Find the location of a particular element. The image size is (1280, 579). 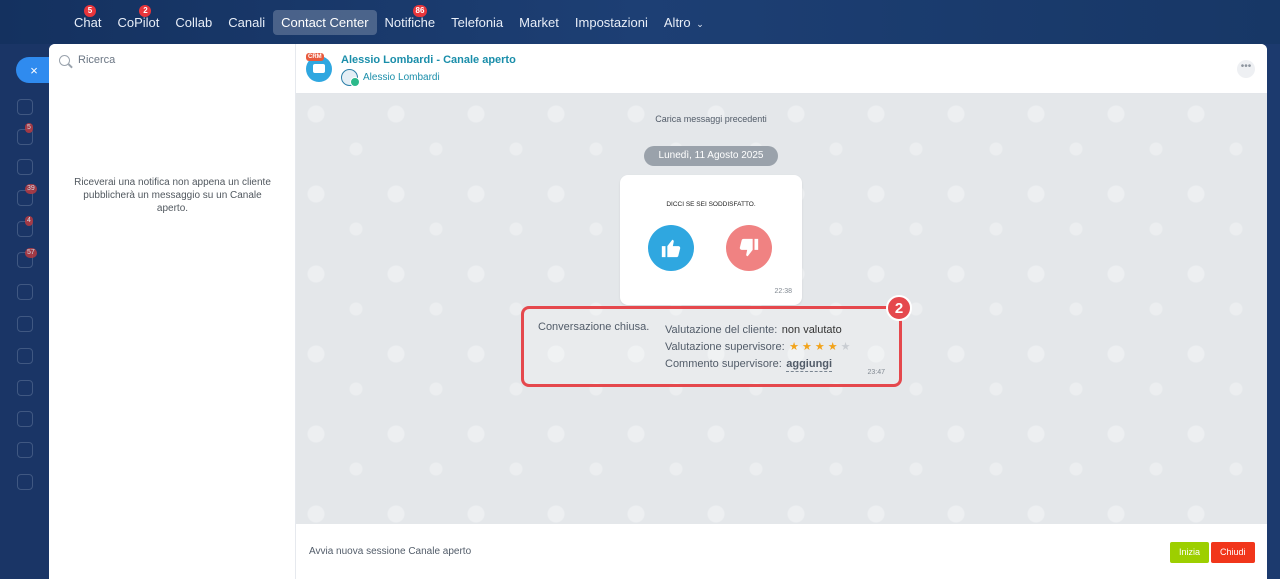

new-session-prompt: Avvia nuova sessione Canale aperto is located at coordinates (390, 551).